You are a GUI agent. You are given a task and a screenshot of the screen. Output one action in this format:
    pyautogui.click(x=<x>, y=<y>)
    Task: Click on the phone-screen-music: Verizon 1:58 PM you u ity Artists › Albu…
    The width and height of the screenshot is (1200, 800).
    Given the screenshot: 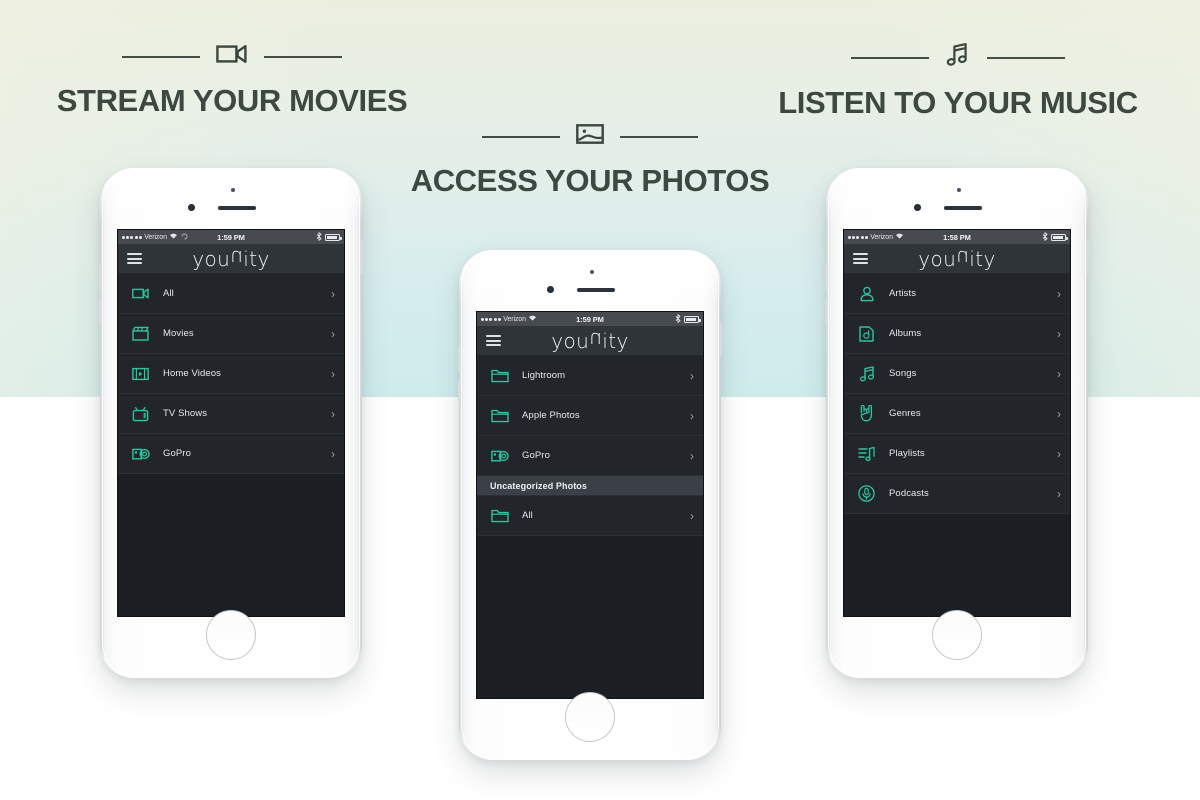 What is the action you would take?
    pyautogui.click(x=957, y=423)
    